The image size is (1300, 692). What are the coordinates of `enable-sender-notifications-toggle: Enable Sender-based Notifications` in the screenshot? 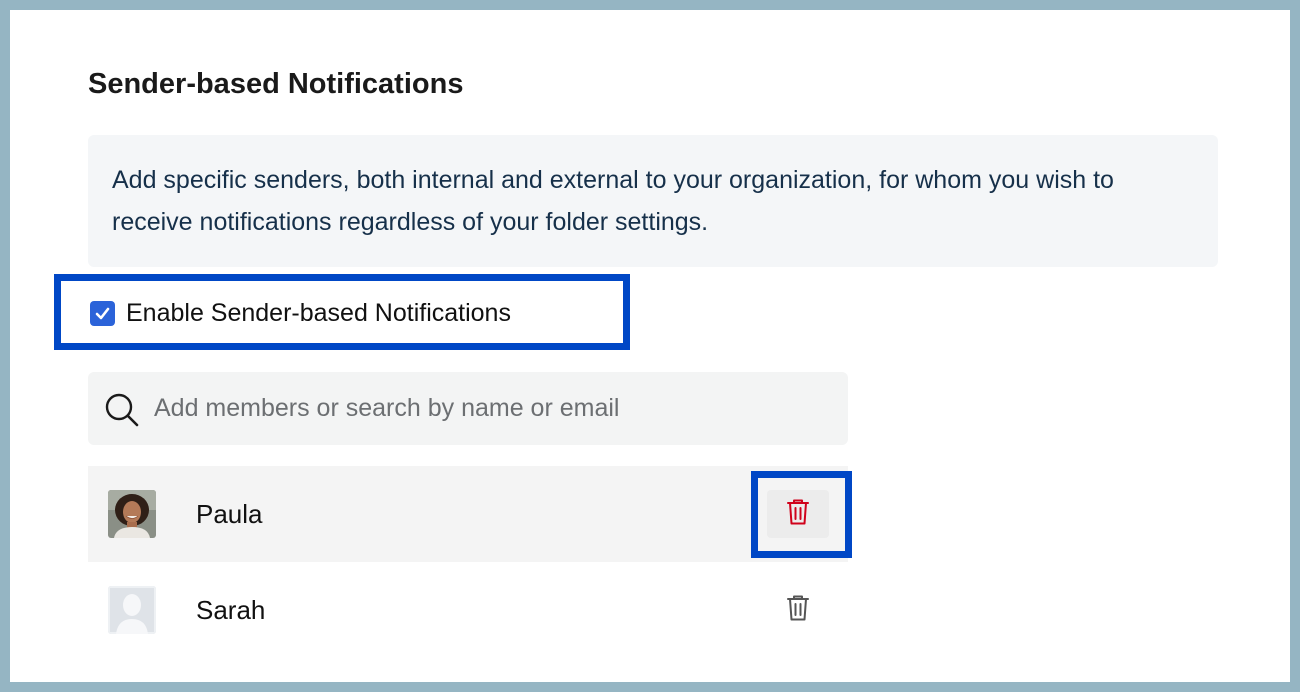 It's located at (300, 313).